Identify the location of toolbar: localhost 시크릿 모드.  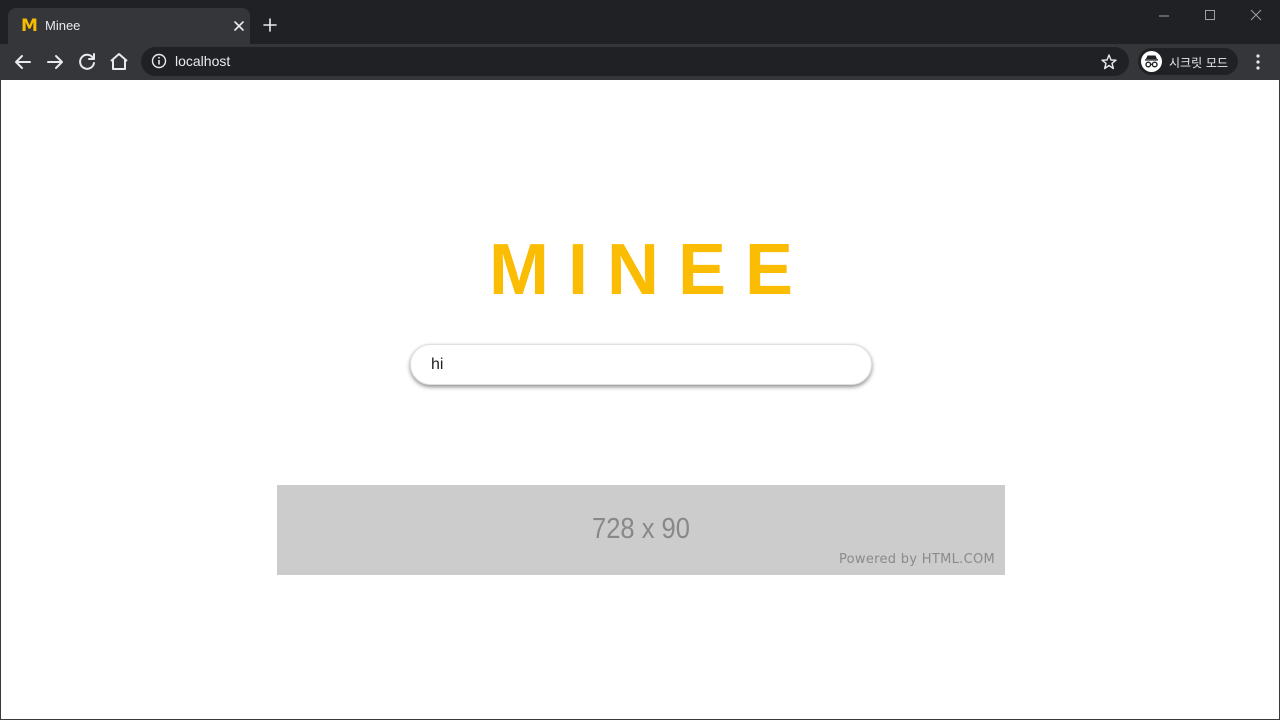
(640, 62).